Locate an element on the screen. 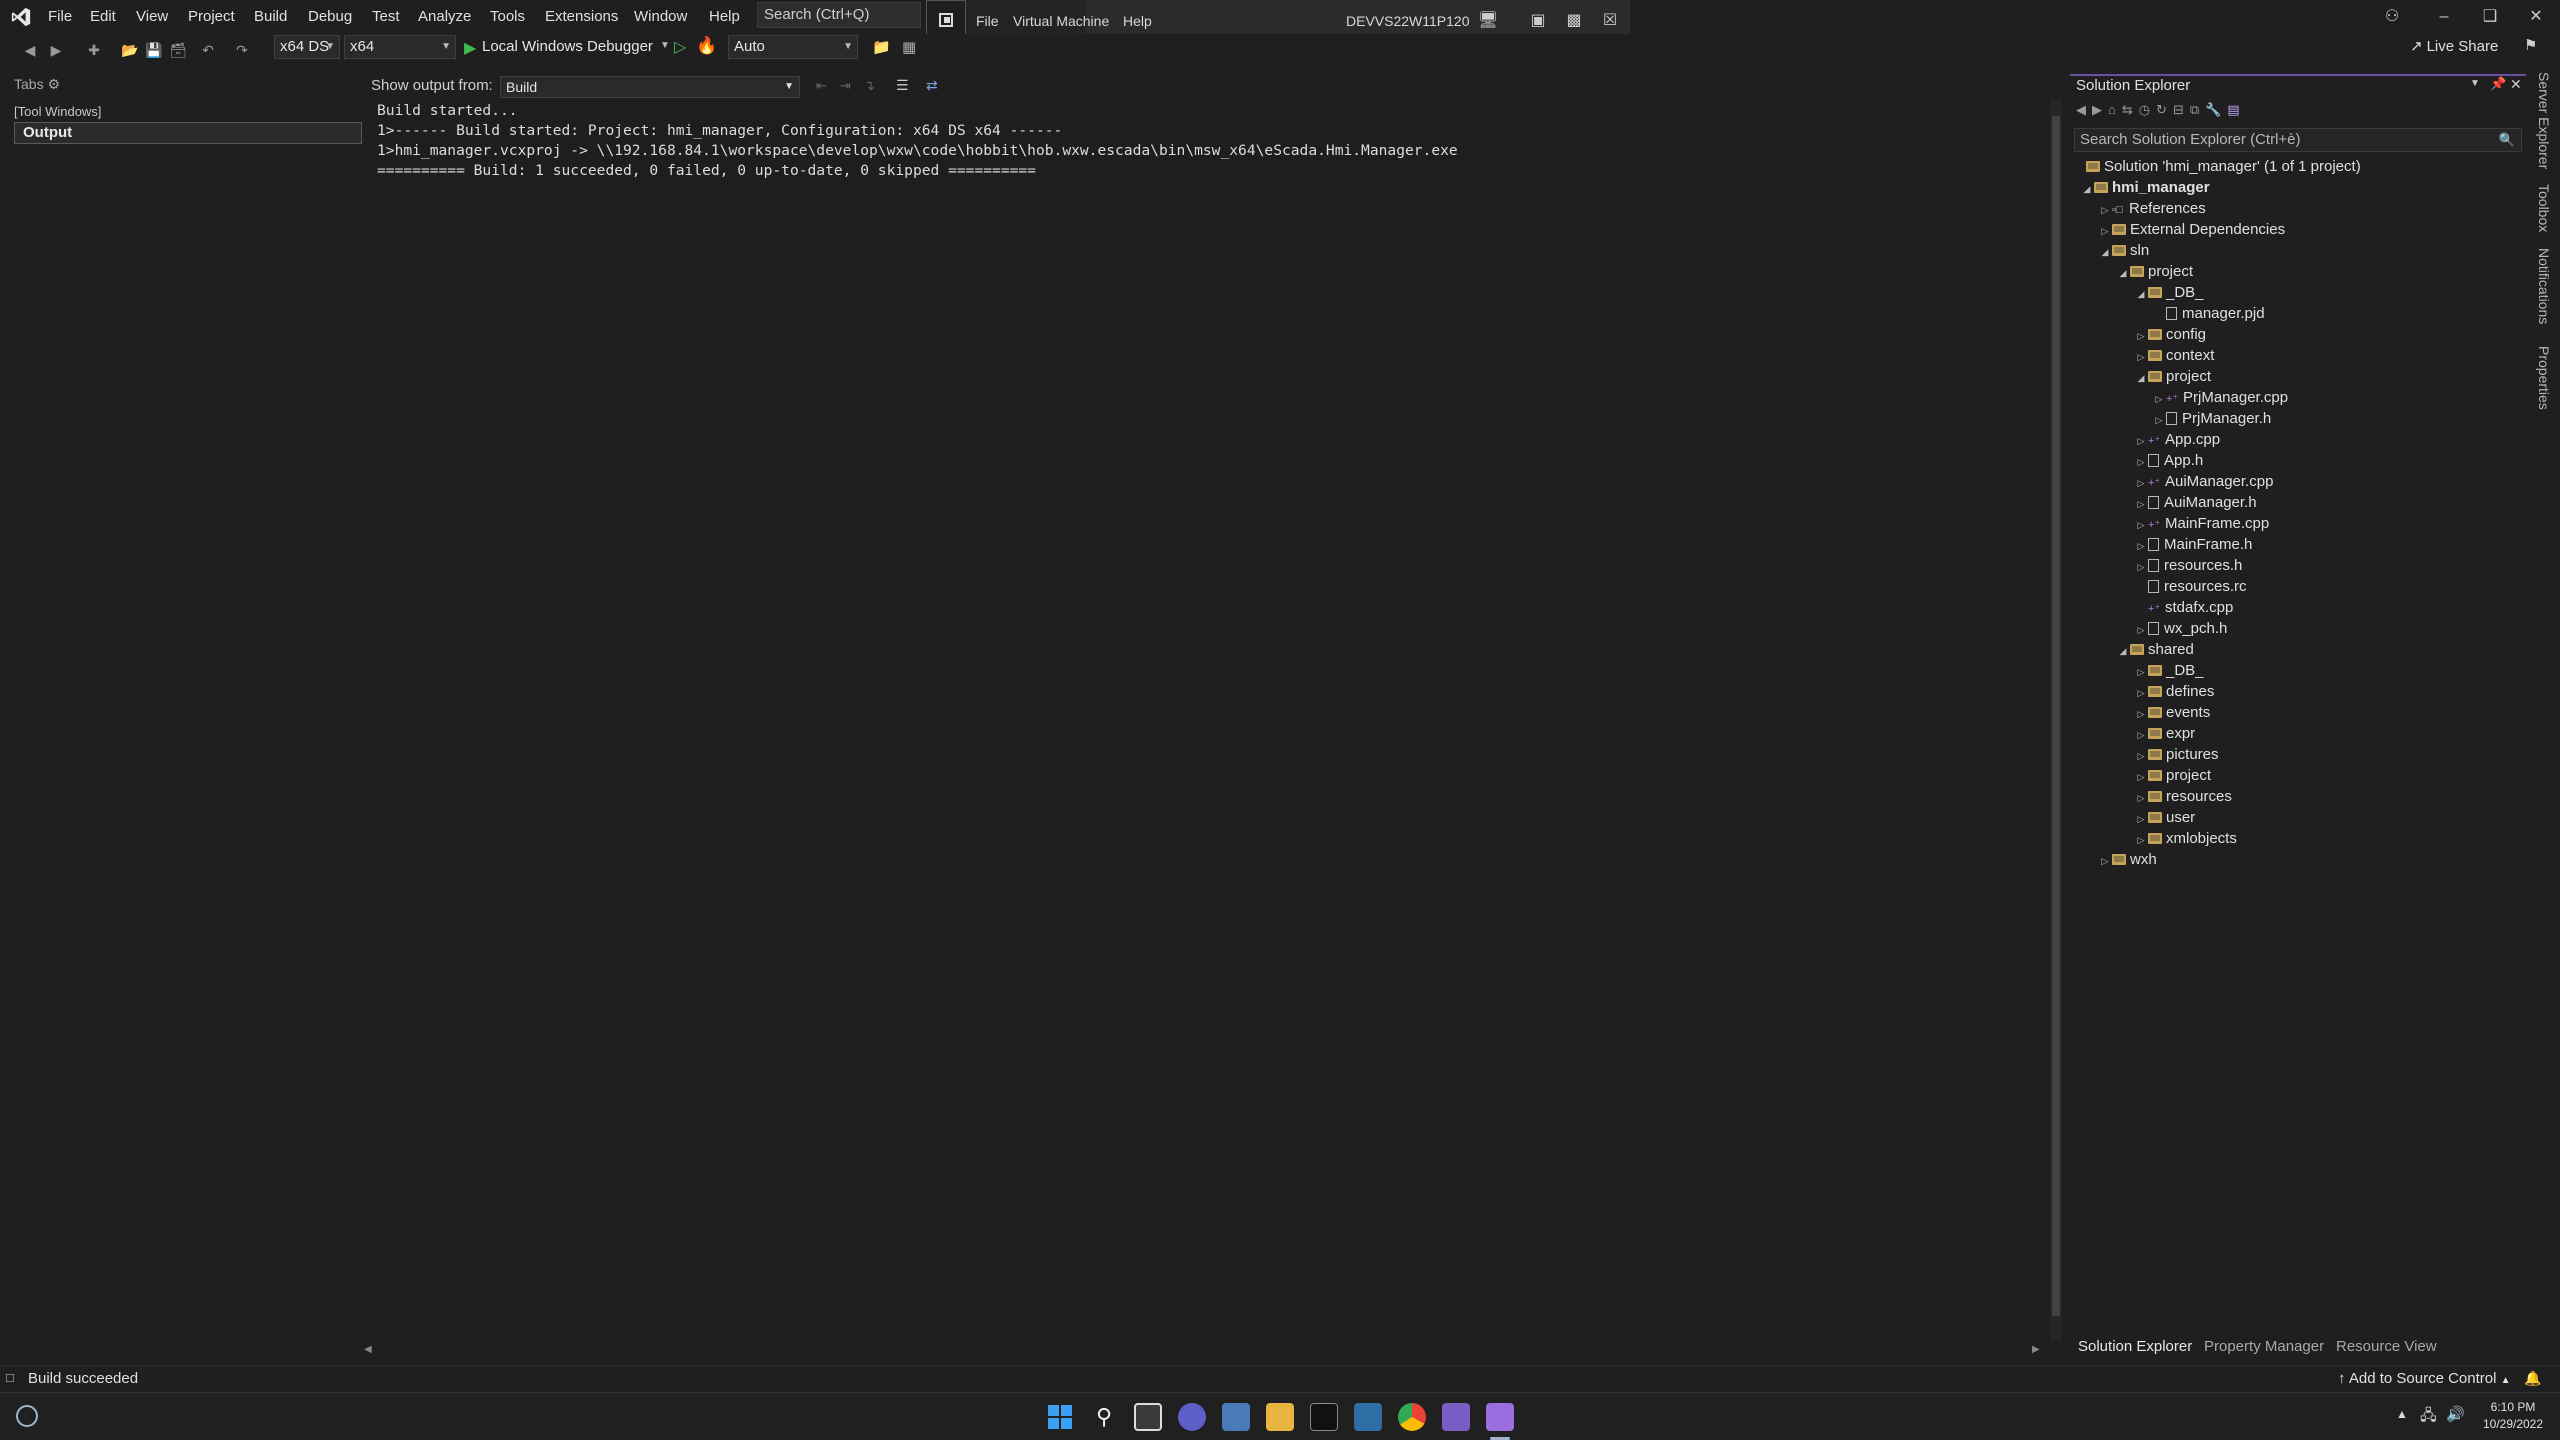  start-debugger-button: Local Windows Debugger is located at coordinates (567, 47).